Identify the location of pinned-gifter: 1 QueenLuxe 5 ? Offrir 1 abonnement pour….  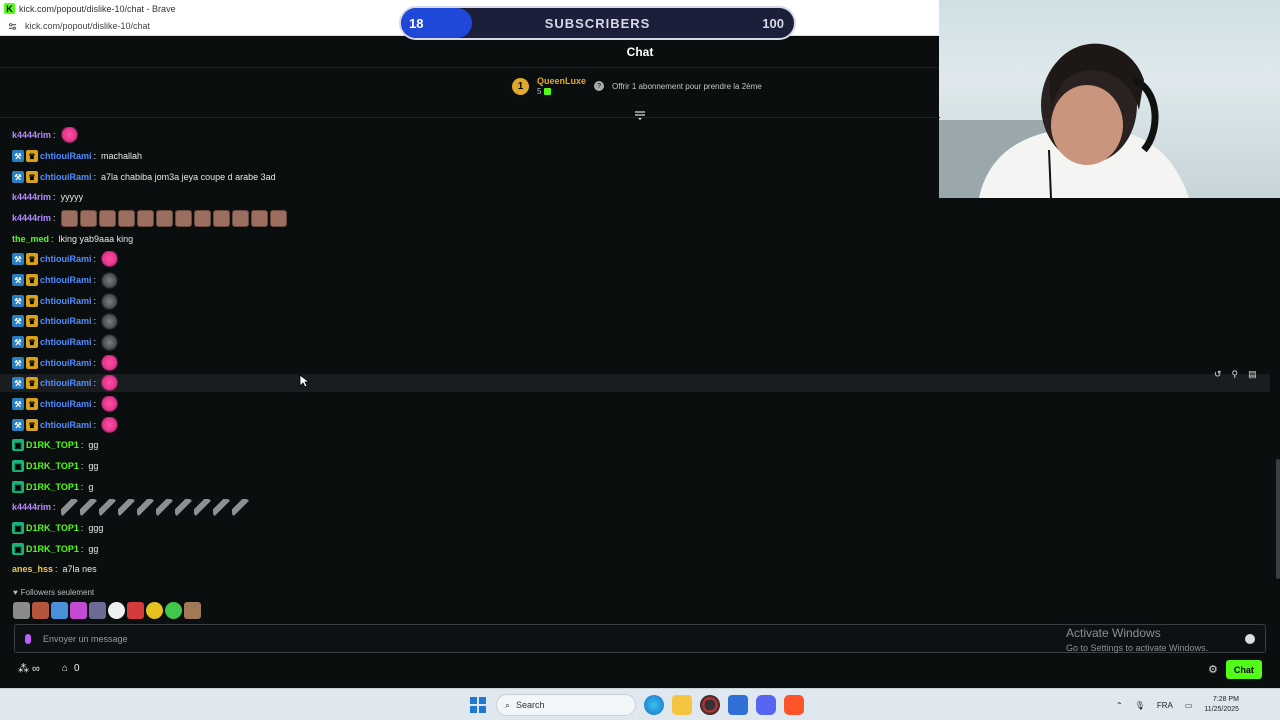
(637, 86).